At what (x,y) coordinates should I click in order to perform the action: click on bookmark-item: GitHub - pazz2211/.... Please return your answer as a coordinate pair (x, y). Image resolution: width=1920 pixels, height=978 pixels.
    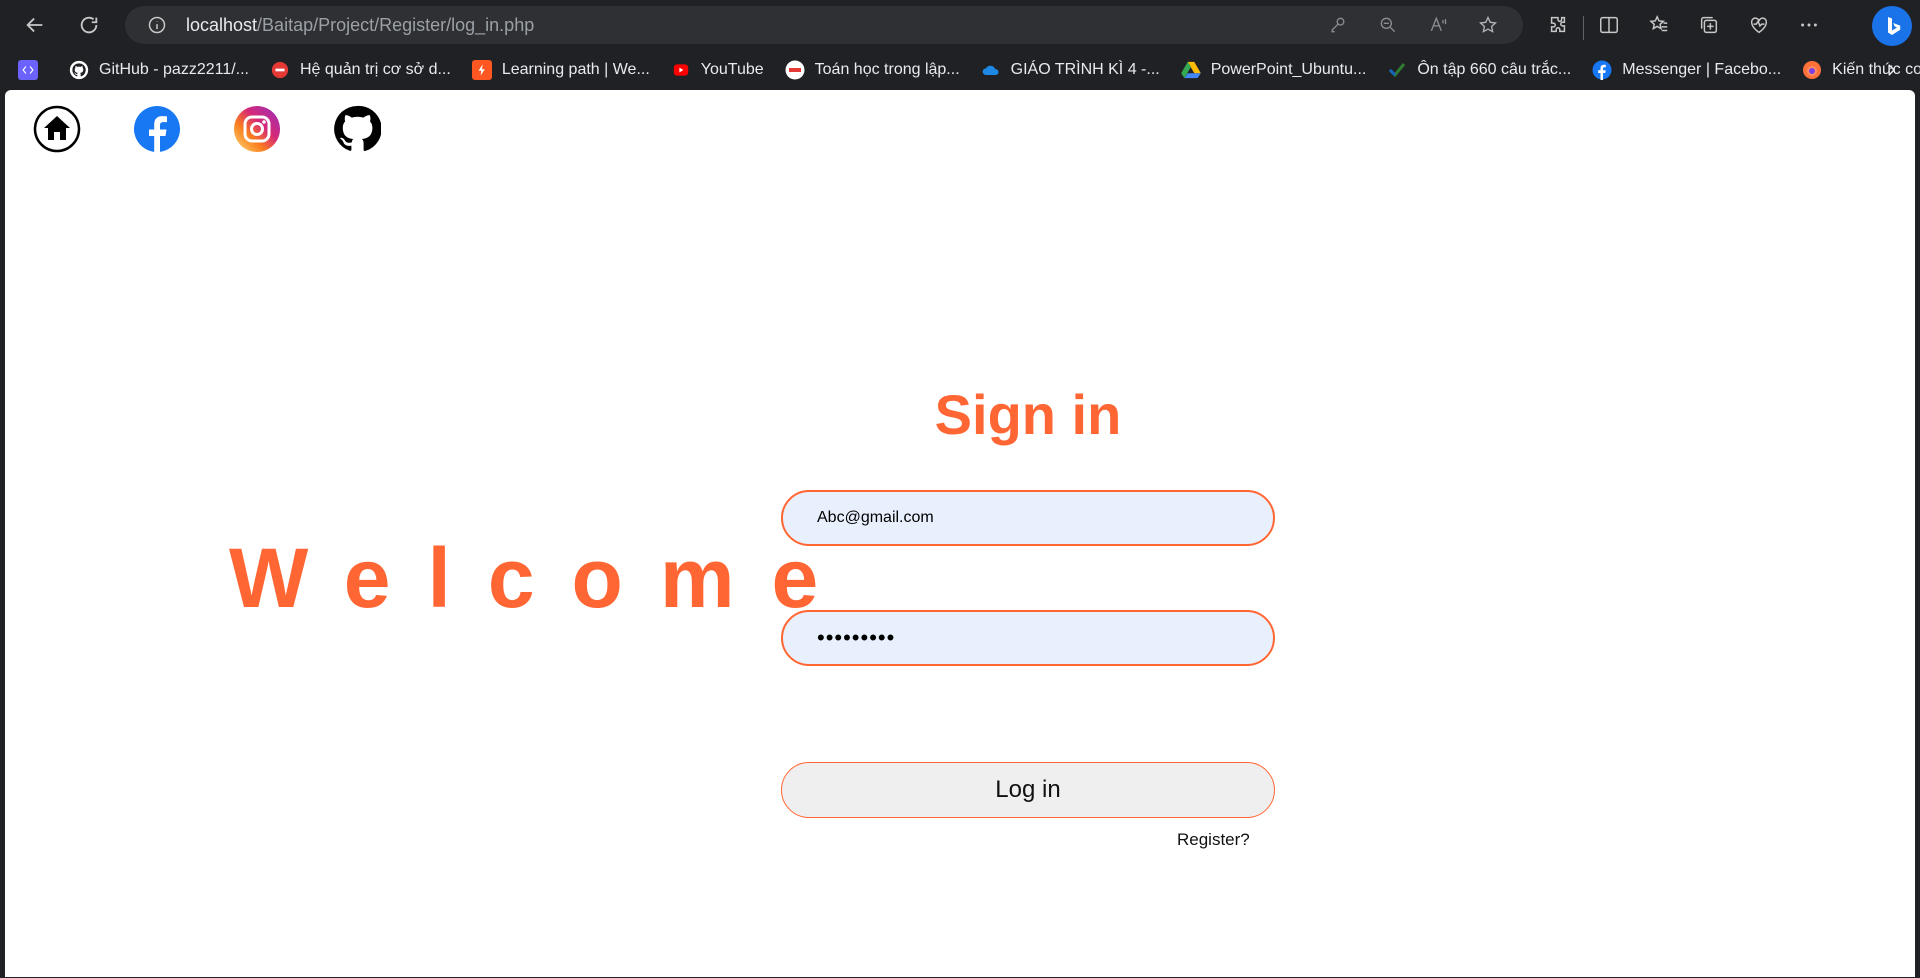
    Looking at the image, I should click on (159, 70).